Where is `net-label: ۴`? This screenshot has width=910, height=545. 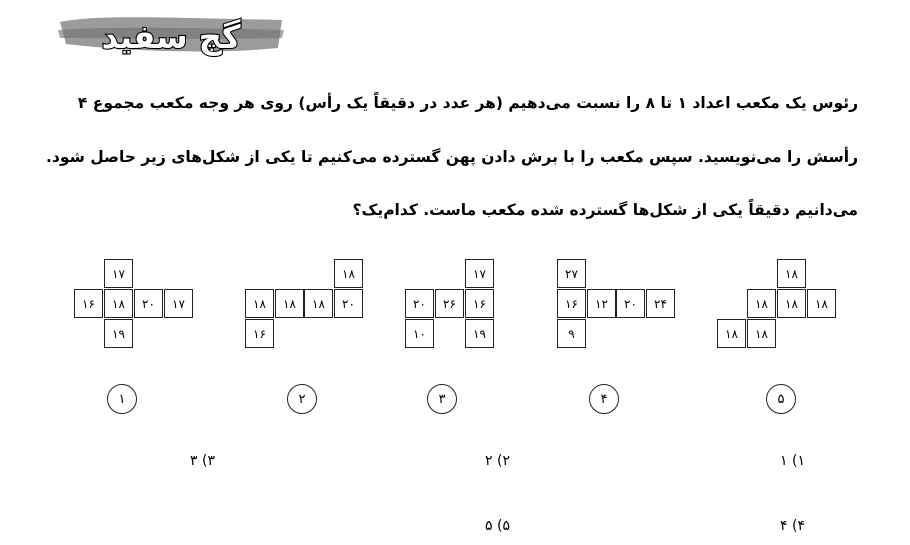
net-label: ۴ is located at coordinates (604, 399).